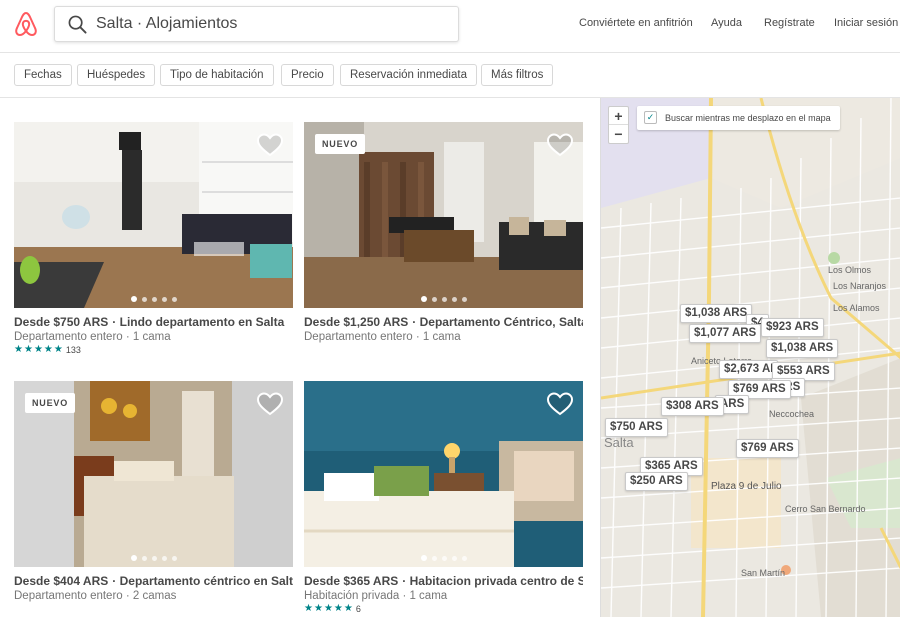  I want to click on nav-become-host-link: Conviértete en anfitrión, so click(636, 23).